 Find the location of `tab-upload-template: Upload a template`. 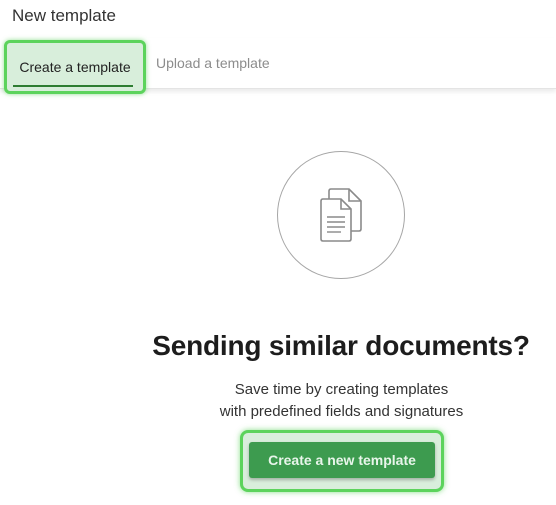

tab-upload-template: Upload a template is located at coordinates (213, 63).